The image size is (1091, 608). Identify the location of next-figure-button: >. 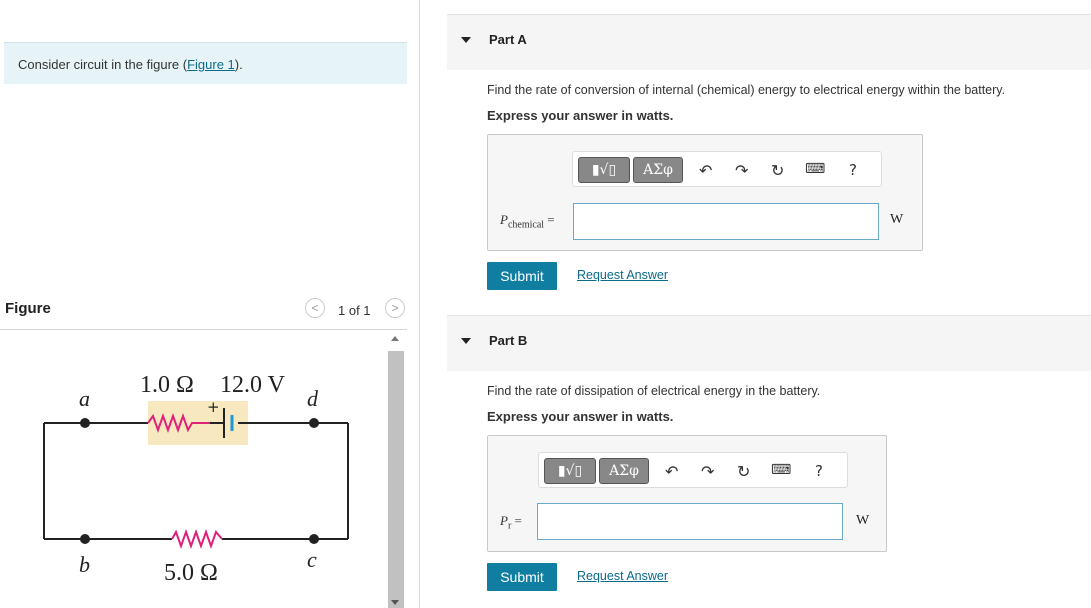
(395, 308).